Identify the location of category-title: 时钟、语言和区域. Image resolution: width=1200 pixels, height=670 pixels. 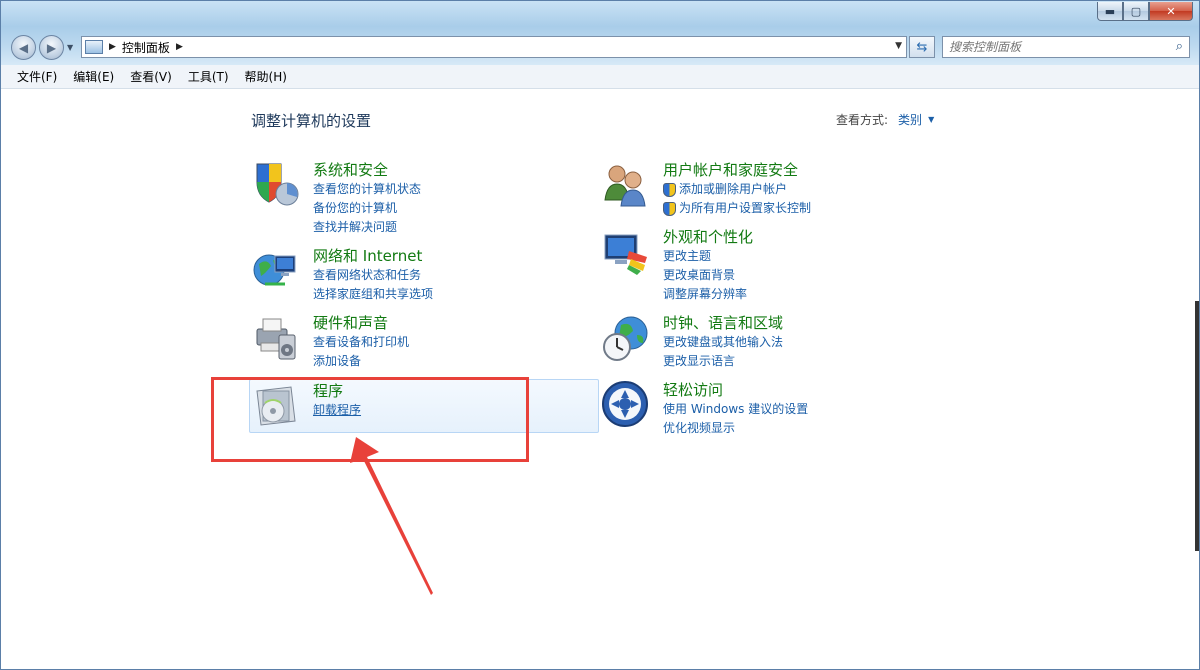
(723, 323).